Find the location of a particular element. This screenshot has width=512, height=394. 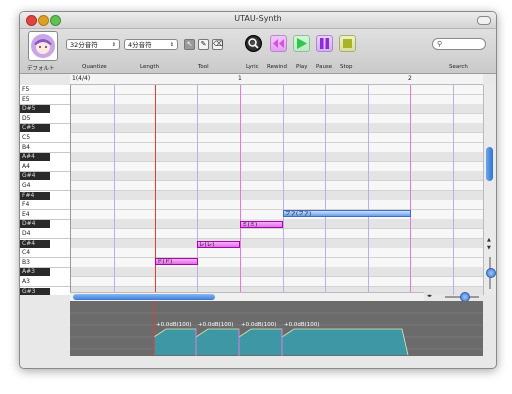

piano-key: C4 is located at coordinates (45, 253).